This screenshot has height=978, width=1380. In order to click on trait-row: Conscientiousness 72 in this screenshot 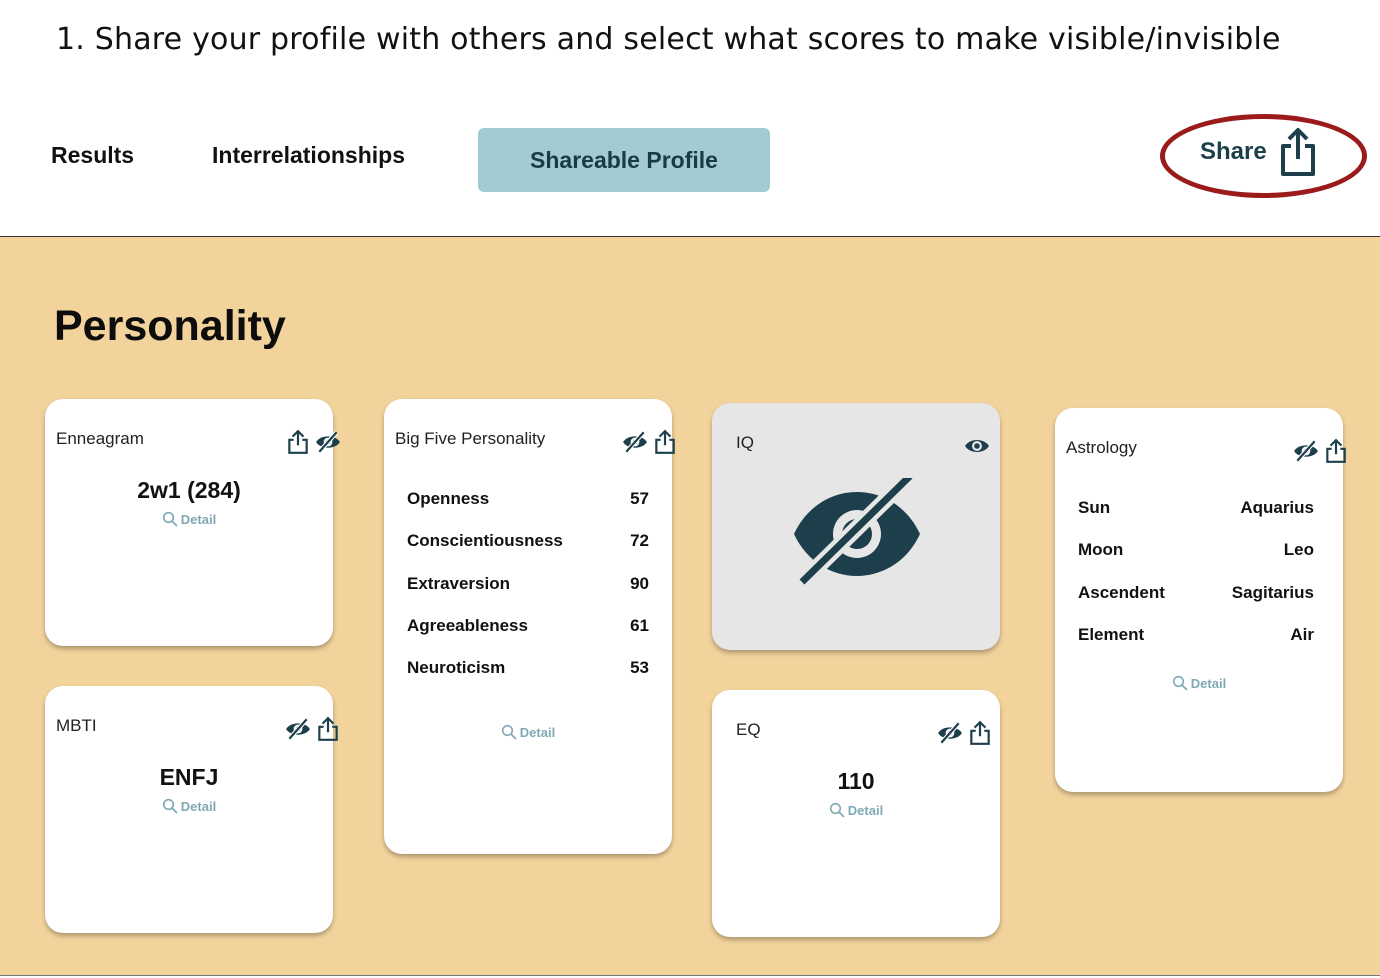, I will do `click(528, 541)`.